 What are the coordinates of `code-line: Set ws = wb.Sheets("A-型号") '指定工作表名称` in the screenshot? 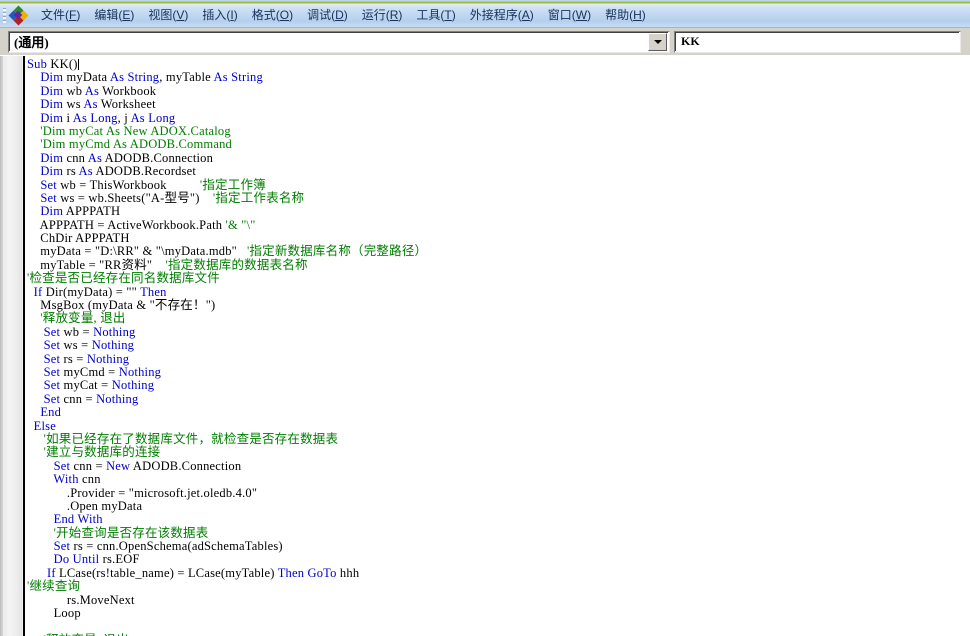 It's located at (498, 198).